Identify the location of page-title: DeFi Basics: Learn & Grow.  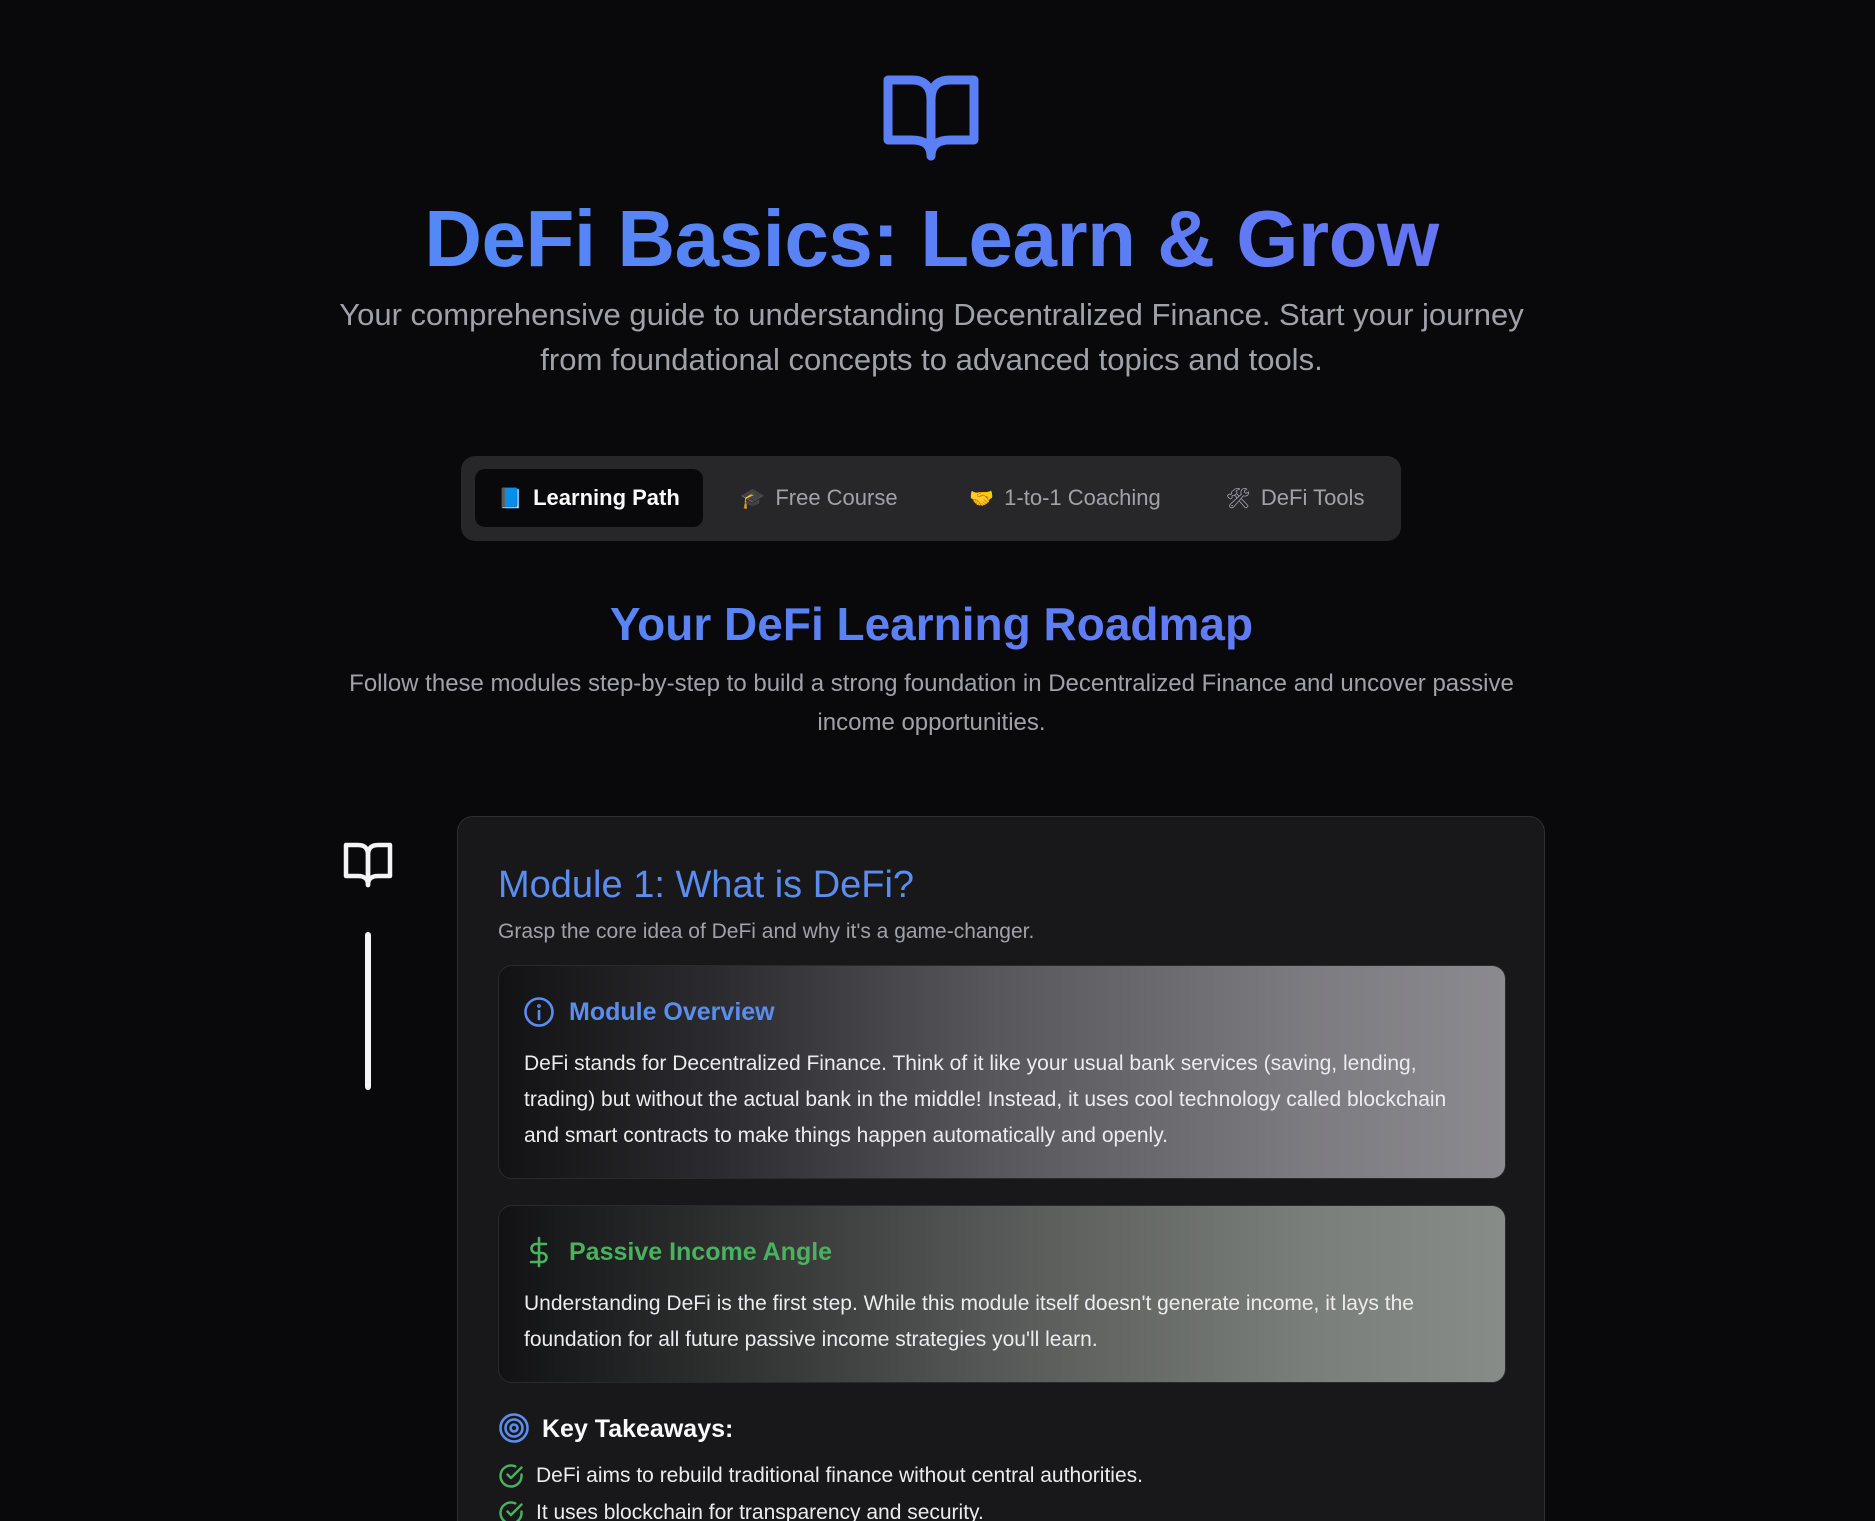
(931, 239).